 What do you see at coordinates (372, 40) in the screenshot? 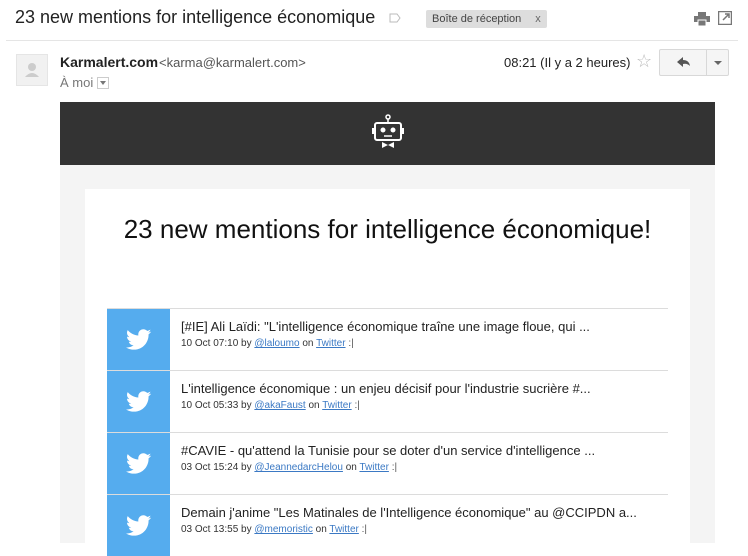
I see `header-divider` at bounding box center [372, 40].